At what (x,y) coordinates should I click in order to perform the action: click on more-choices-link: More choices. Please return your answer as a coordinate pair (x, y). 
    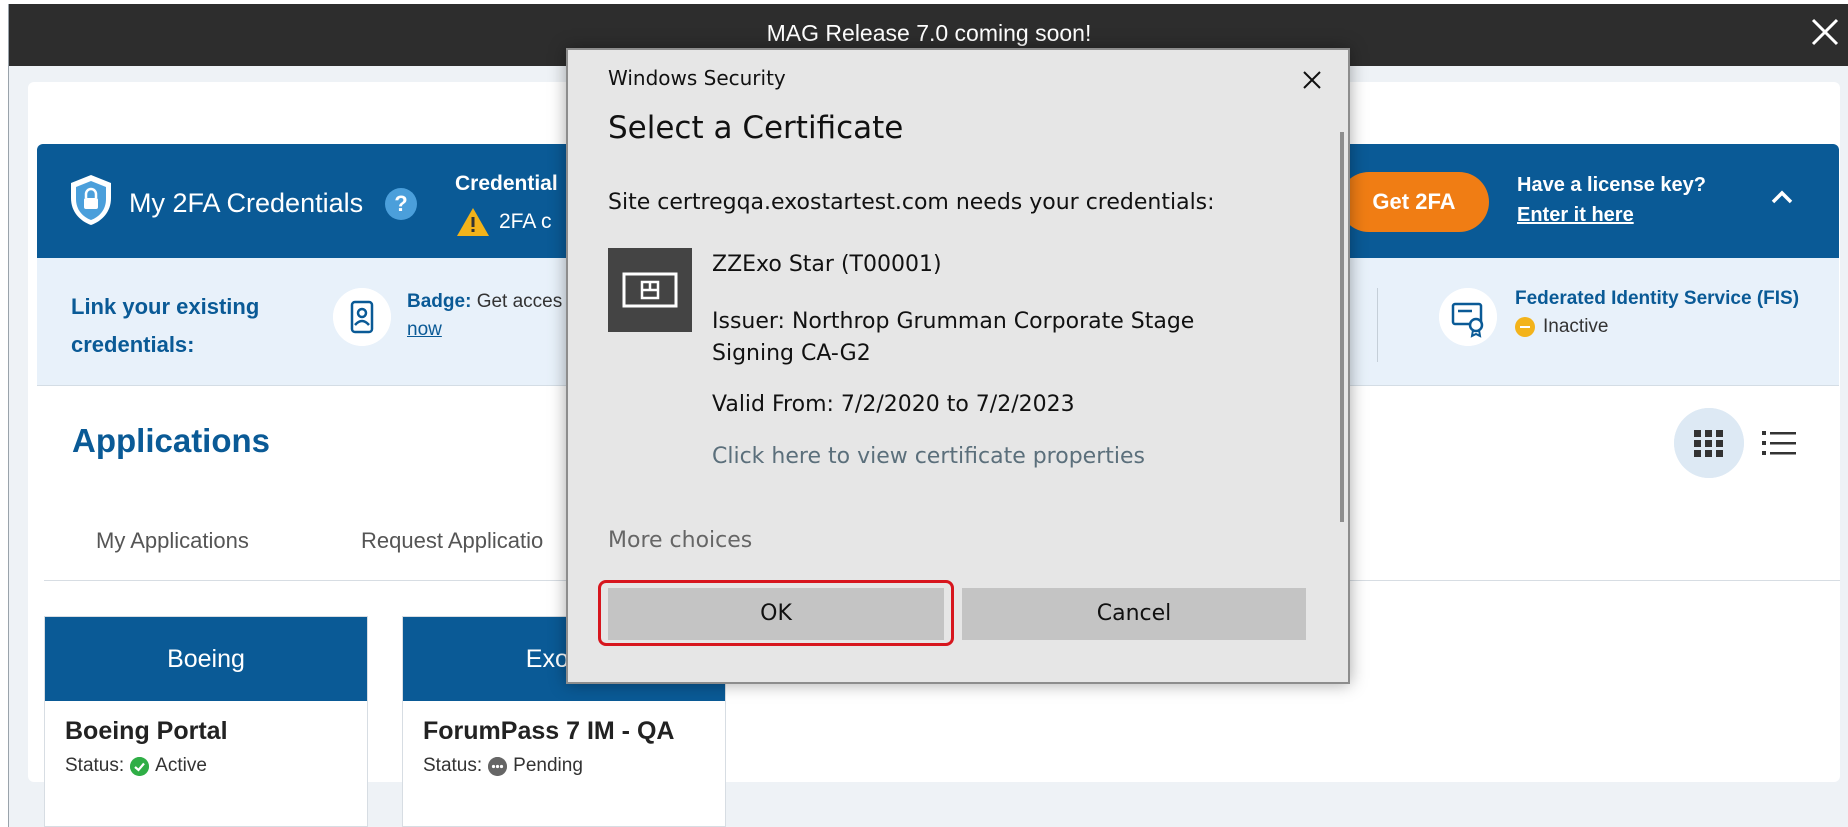
    Looking at the image, I should click on (680, 540).